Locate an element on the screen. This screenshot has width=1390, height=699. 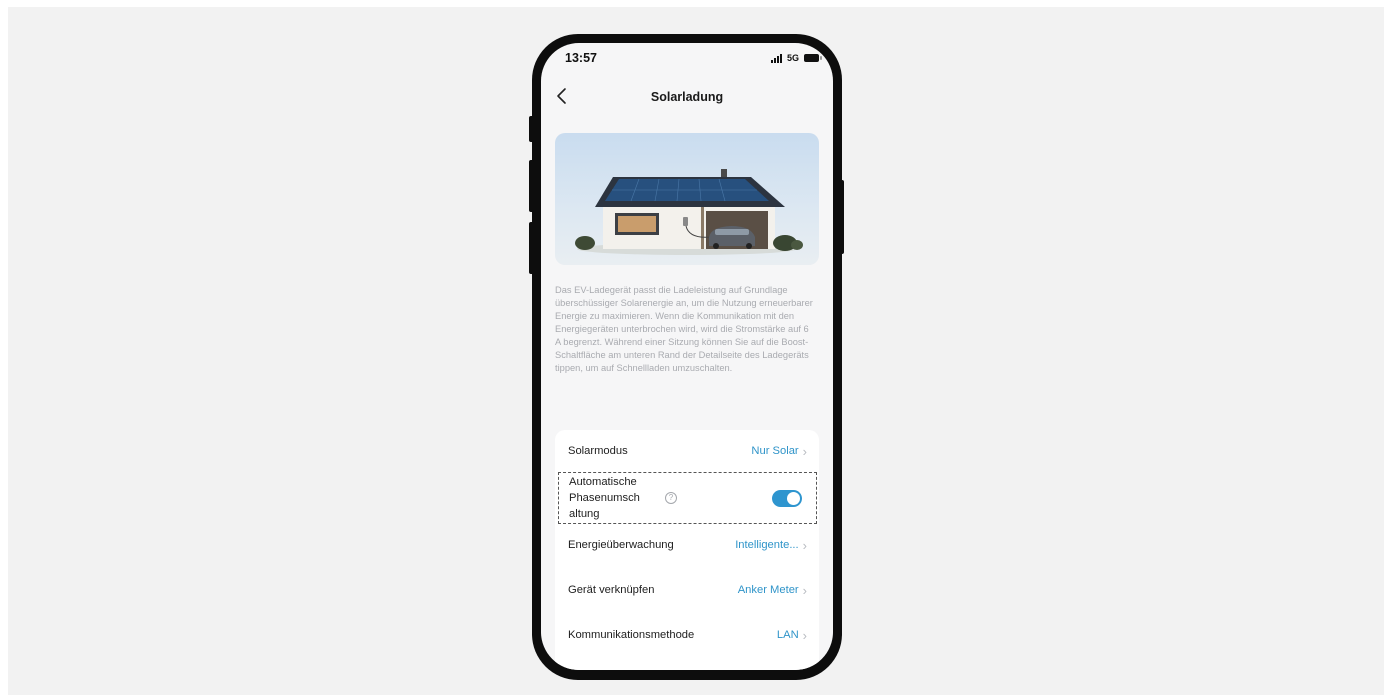
phase-switch-toggle is located at coordinates (787, 498).